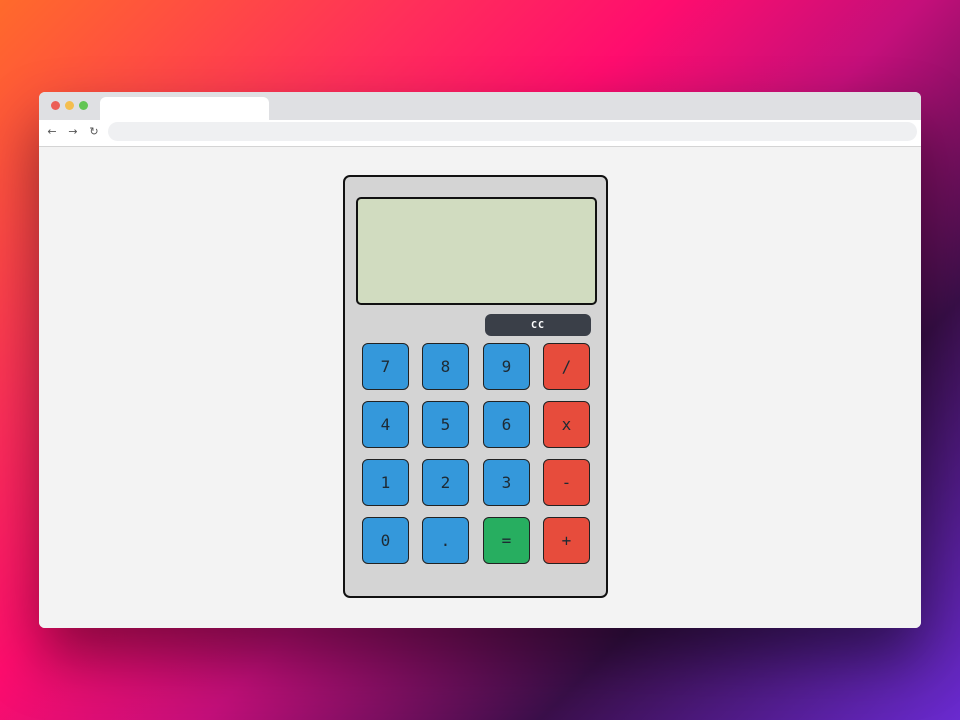 The image size is (960, 720). What do you see at coordinates (385, 540) in the screenshot?
I see `key-0: 0` at bounding box center [385, 540].